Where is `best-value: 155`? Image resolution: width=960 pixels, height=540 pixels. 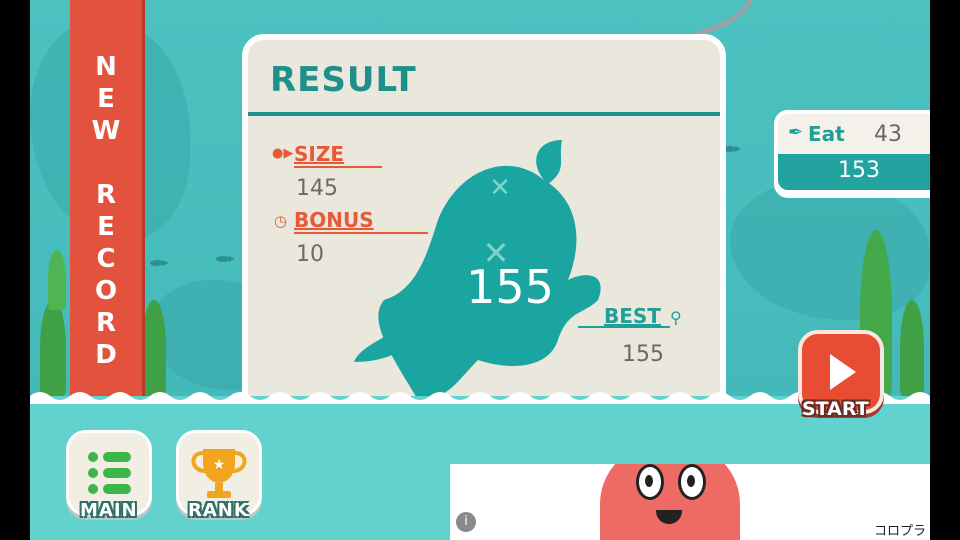
best-value: 155 is located at coordinates (643, 354).